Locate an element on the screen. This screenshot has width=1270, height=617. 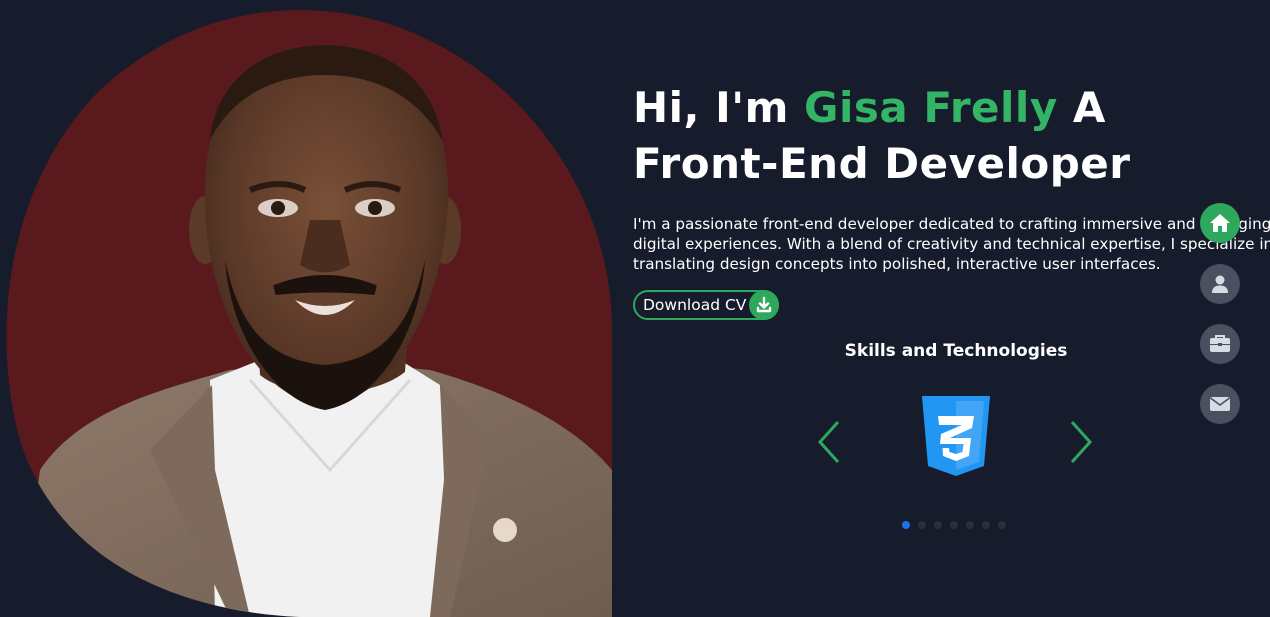
download-cv-button: Download CV is located at coordinates (706, 305).